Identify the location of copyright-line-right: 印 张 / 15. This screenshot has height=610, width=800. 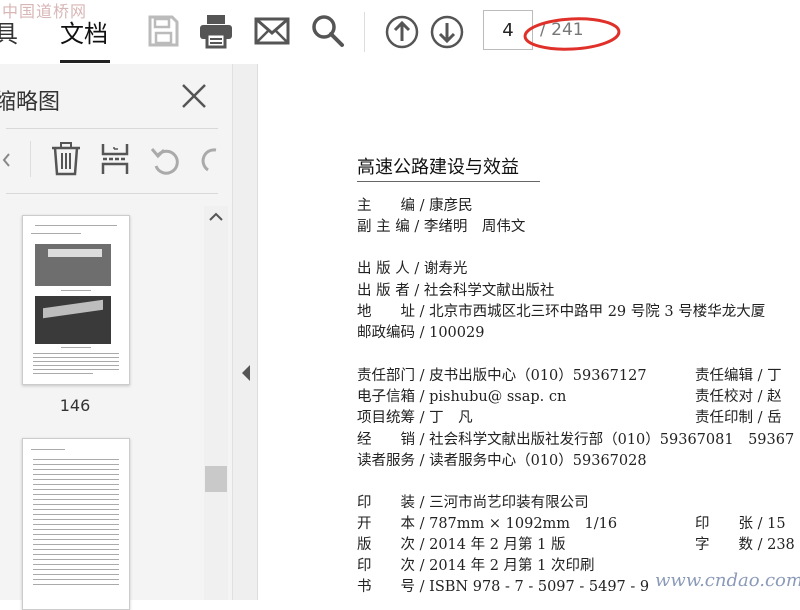
(740, 524).